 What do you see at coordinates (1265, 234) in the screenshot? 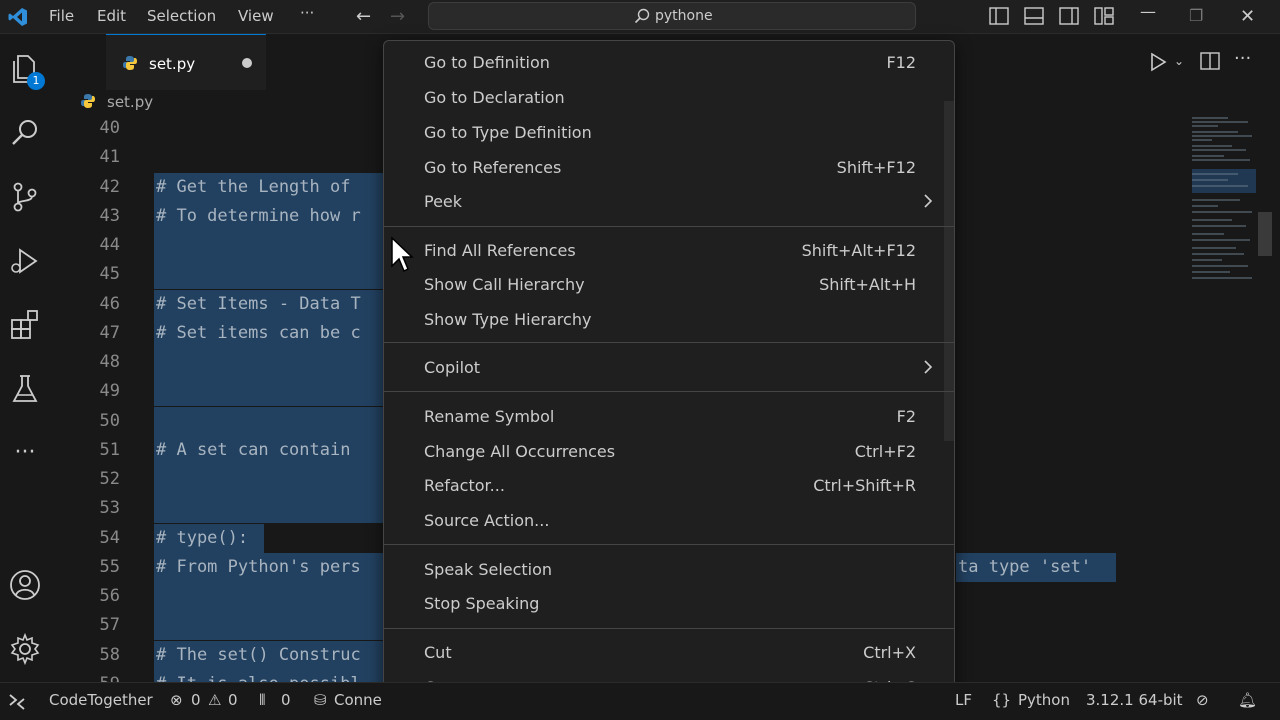
I see `editor-scrollbar-thumb` at bounding box center [1265, 234].